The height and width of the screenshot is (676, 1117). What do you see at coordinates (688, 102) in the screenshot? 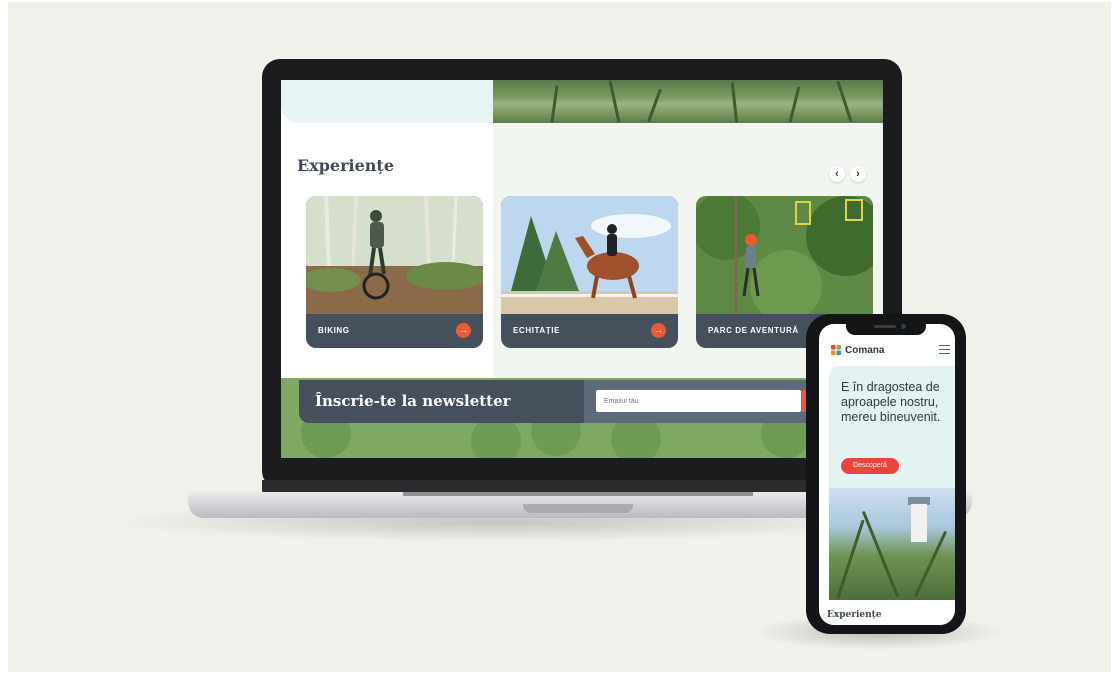
I see `hero-photo` at bounding box center [688, 102].